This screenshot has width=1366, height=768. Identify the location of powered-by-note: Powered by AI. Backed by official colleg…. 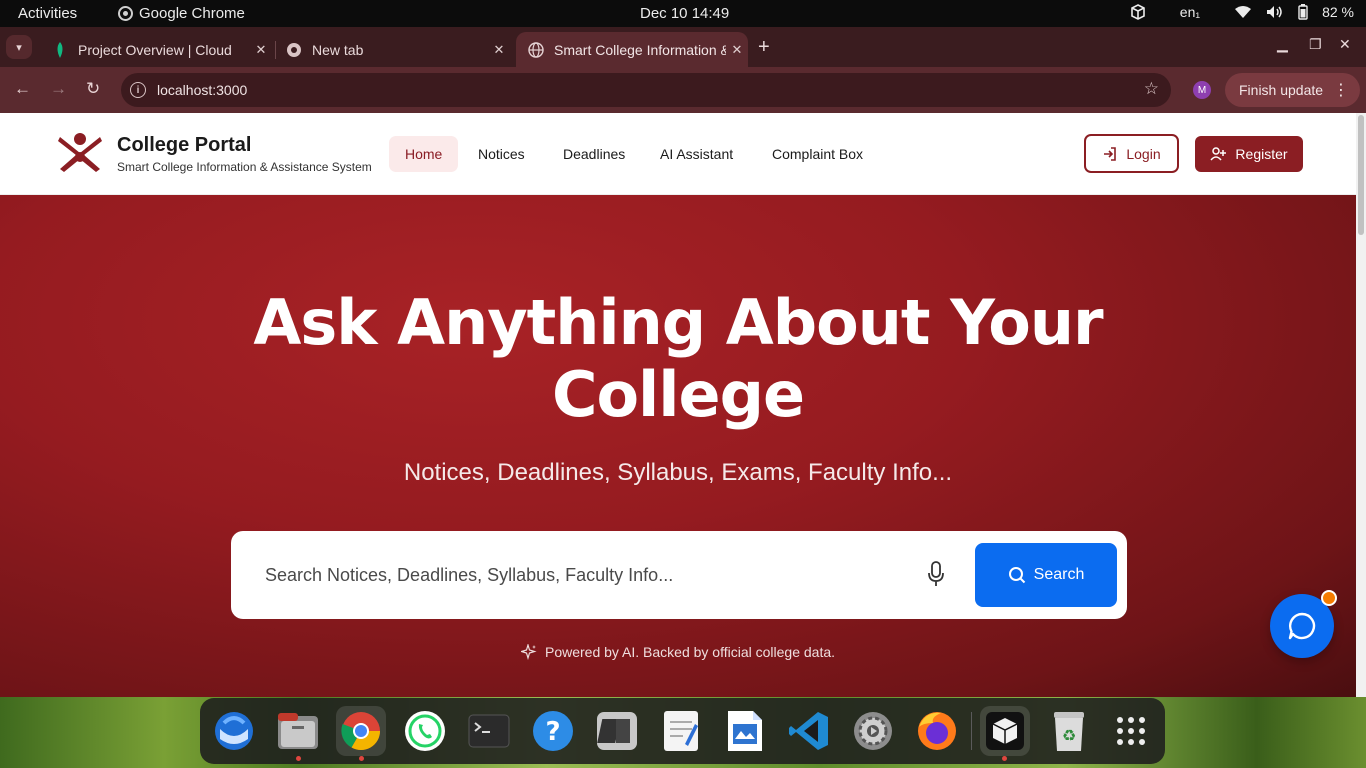
(678, 652).